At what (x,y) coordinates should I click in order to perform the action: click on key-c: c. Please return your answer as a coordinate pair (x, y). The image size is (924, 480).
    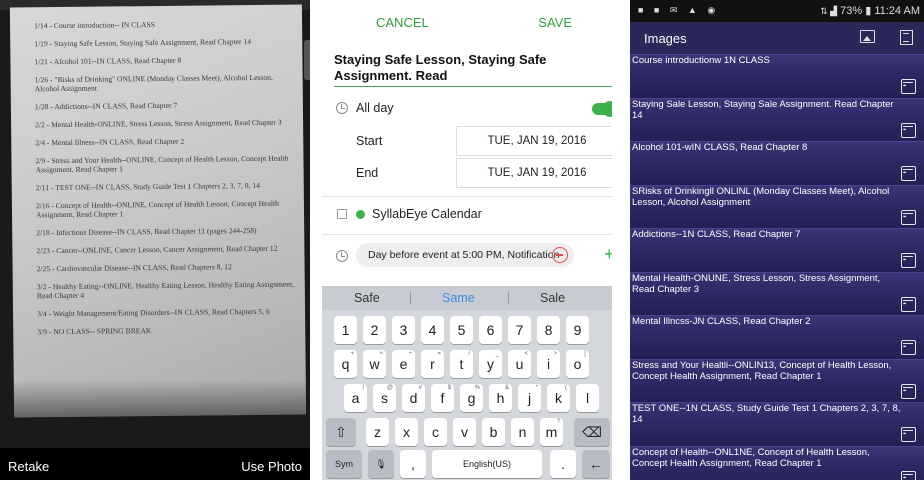
    Looking at the image, I should click on (435, 432).